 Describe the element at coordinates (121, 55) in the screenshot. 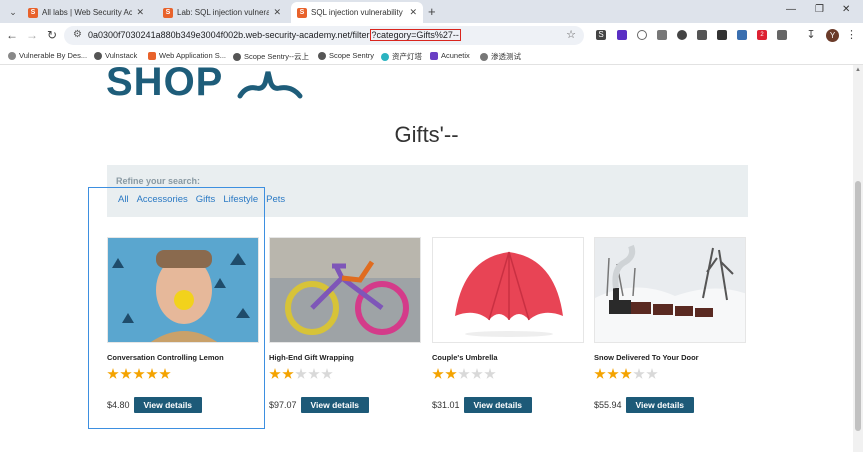

I see `bookmark-label: Vulnstack` at that location.